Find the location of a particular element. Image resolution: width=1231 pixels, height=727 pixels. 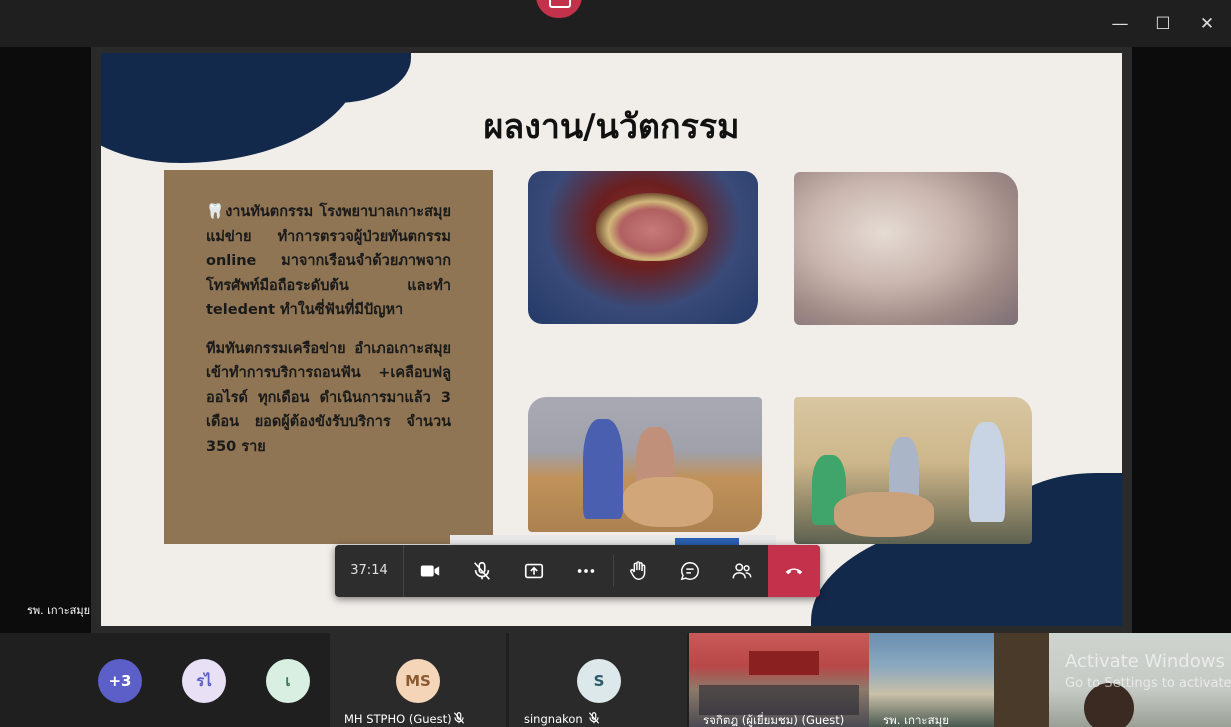

participant-tile: MS MH STPHO (Guest) is located at coordinates (418, 680).